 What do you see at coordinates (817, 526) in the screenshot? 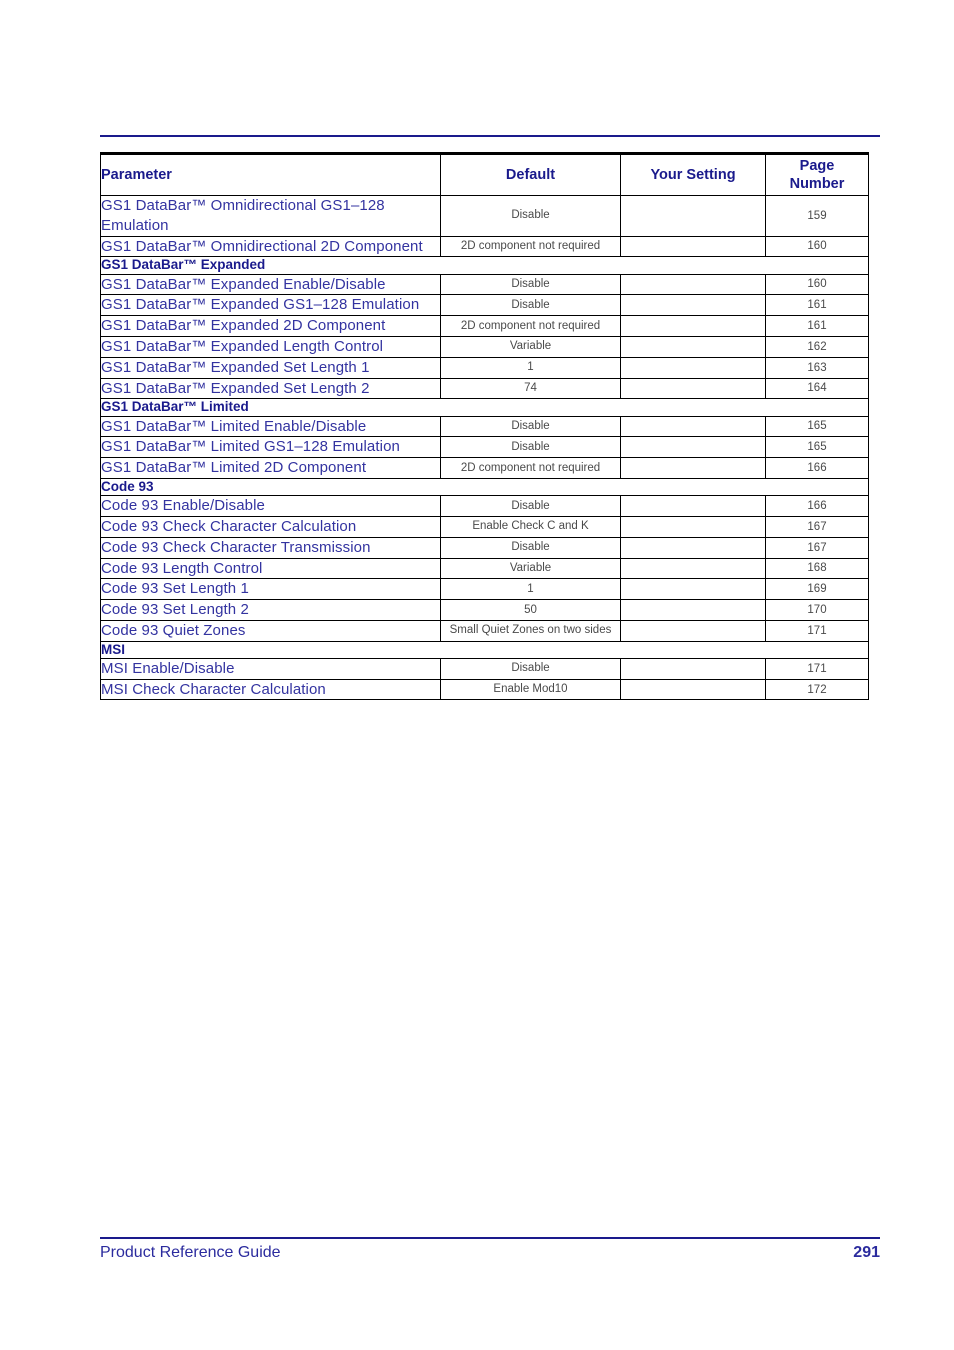
I see `cell-page-number: 167` at bounding box center [817, 526].